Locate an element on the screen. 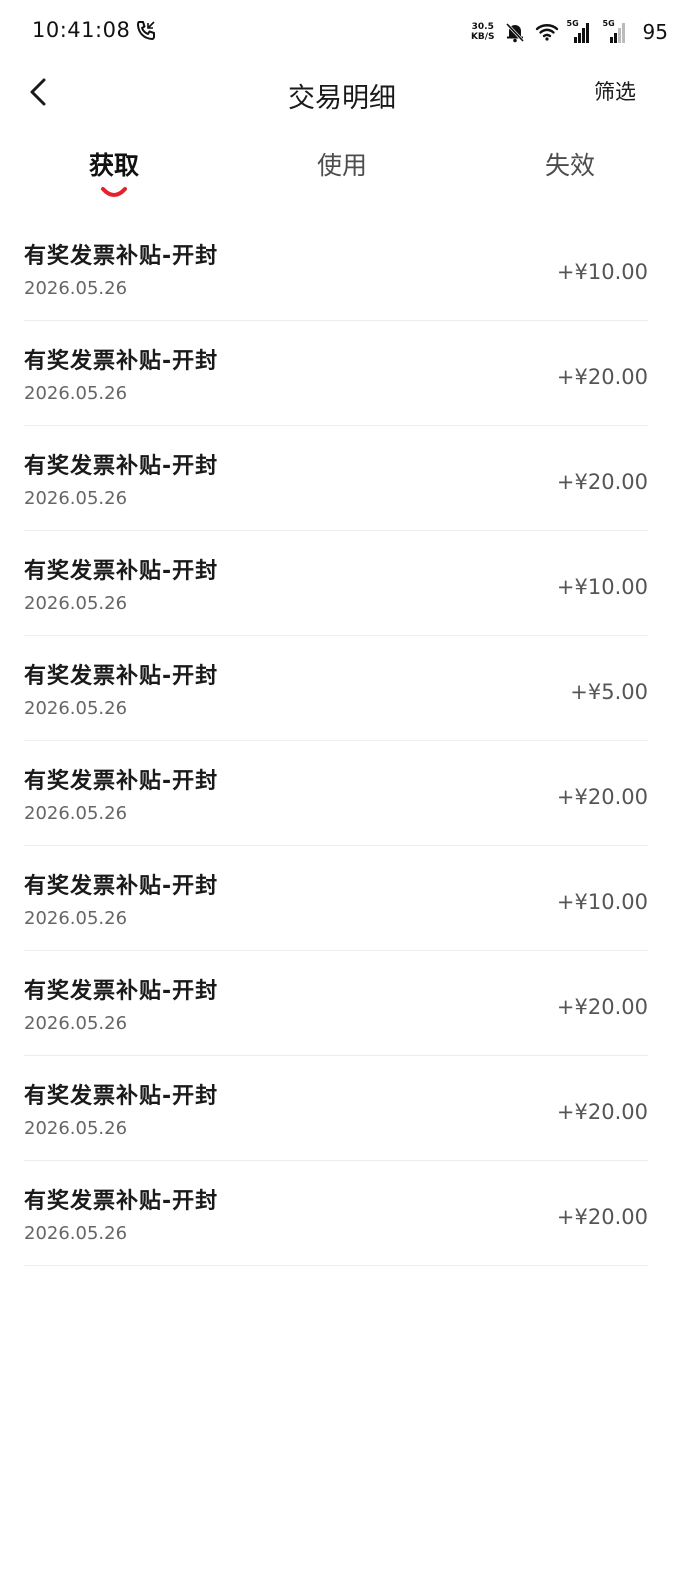  tab-bar: 获取 使用 失效 is located at coordinates (342, 168).